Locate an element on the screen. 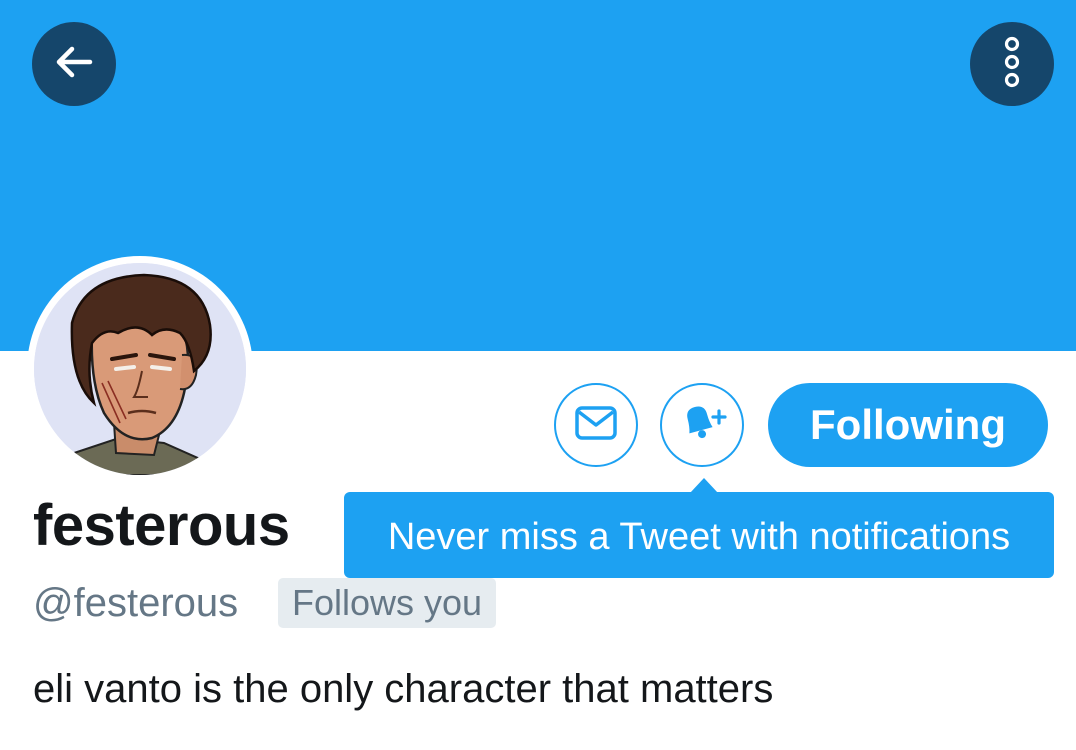  avatar-frame is located at coordinates (140, 369).